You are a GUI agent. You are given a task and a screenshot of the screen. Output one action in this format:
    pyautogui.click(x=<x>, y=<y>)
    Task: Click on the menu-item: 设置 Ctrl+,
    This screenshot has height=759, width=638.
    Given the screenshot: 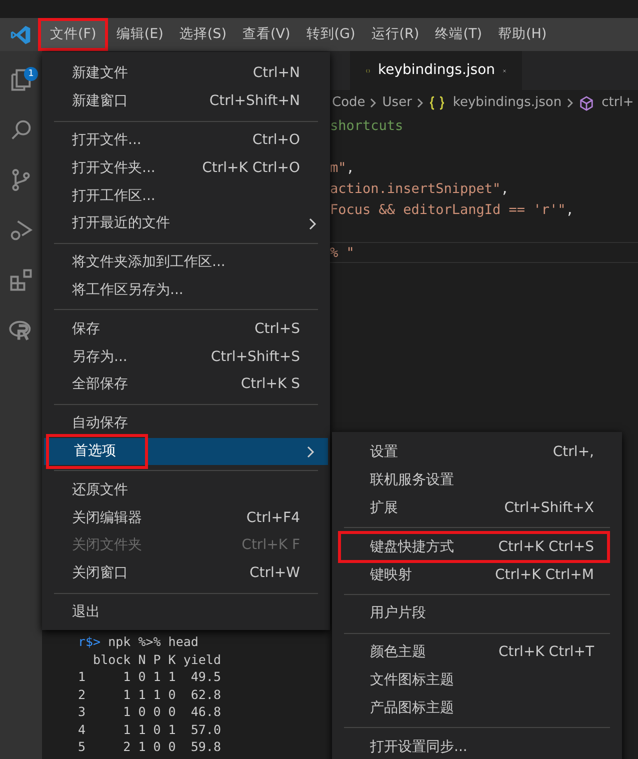 What is the action you would take?
    pyautogui.click(x=474, y=453)
    